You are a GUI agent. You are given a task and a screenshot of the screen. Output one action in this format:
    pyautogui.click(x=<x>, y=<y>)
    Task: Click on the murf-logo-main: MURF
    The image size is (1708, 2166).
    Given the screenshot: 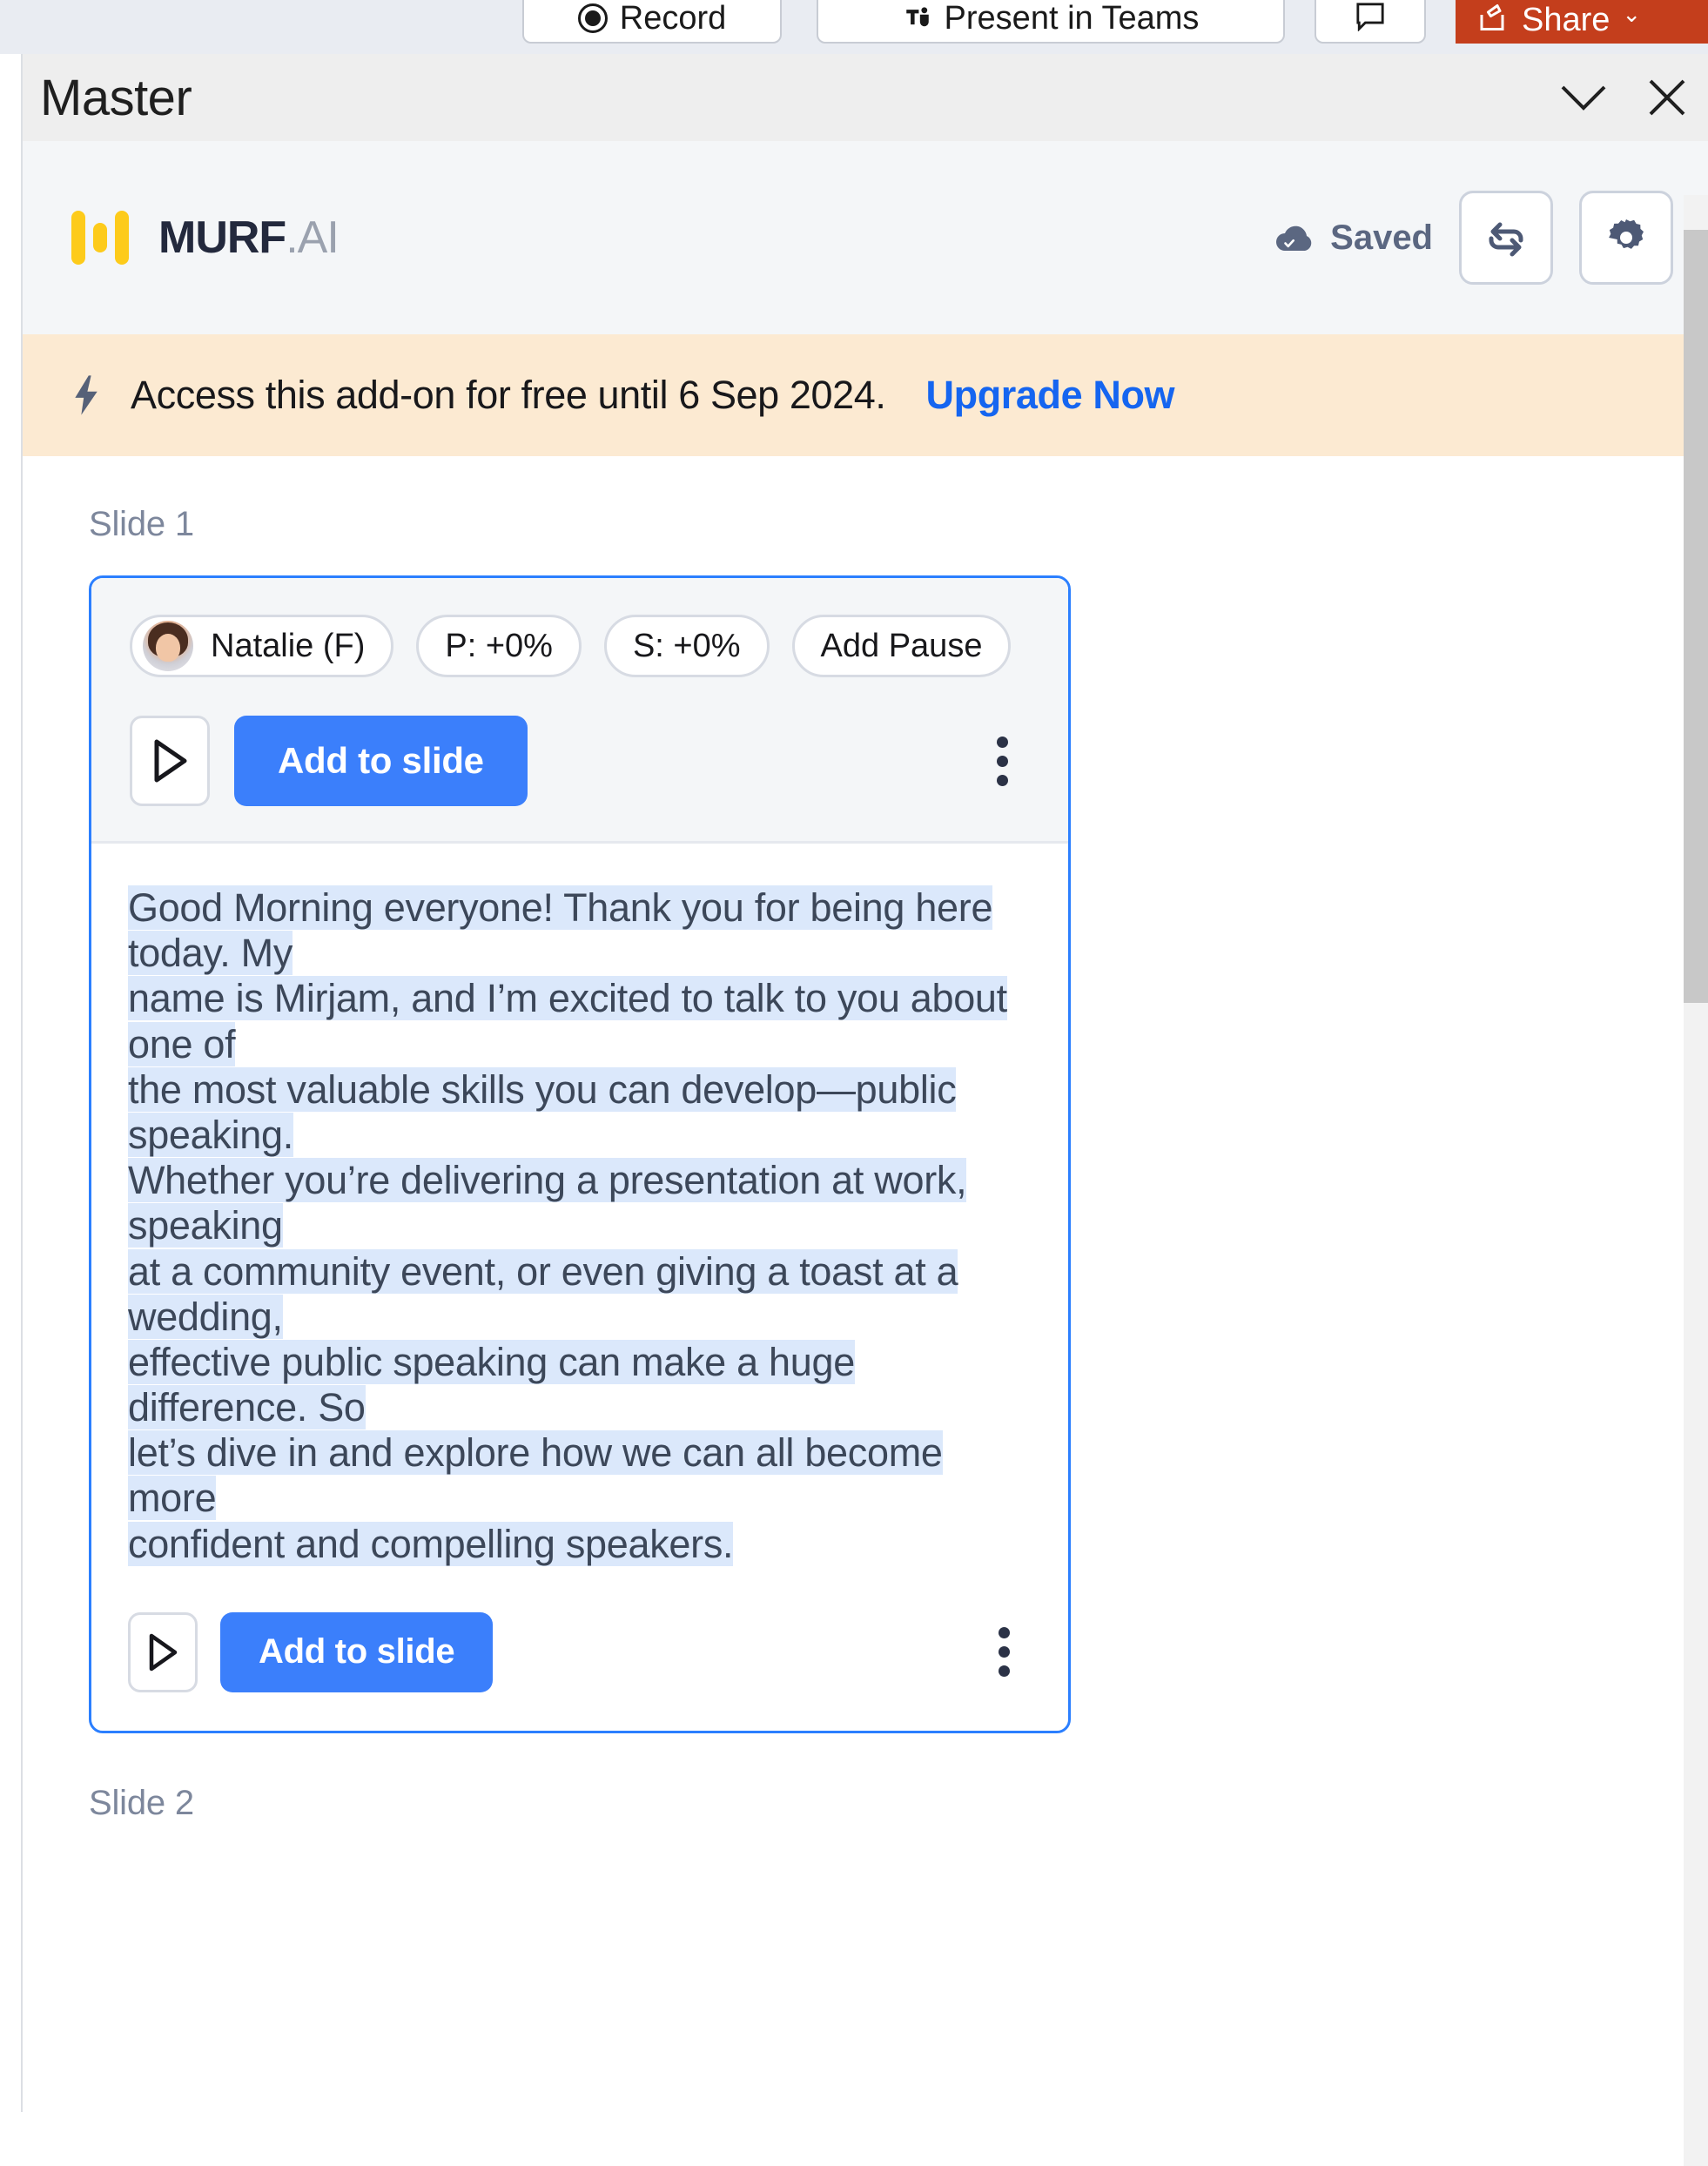 What is the action you would take?
    pyautogui.click(x=222, y=237)
    